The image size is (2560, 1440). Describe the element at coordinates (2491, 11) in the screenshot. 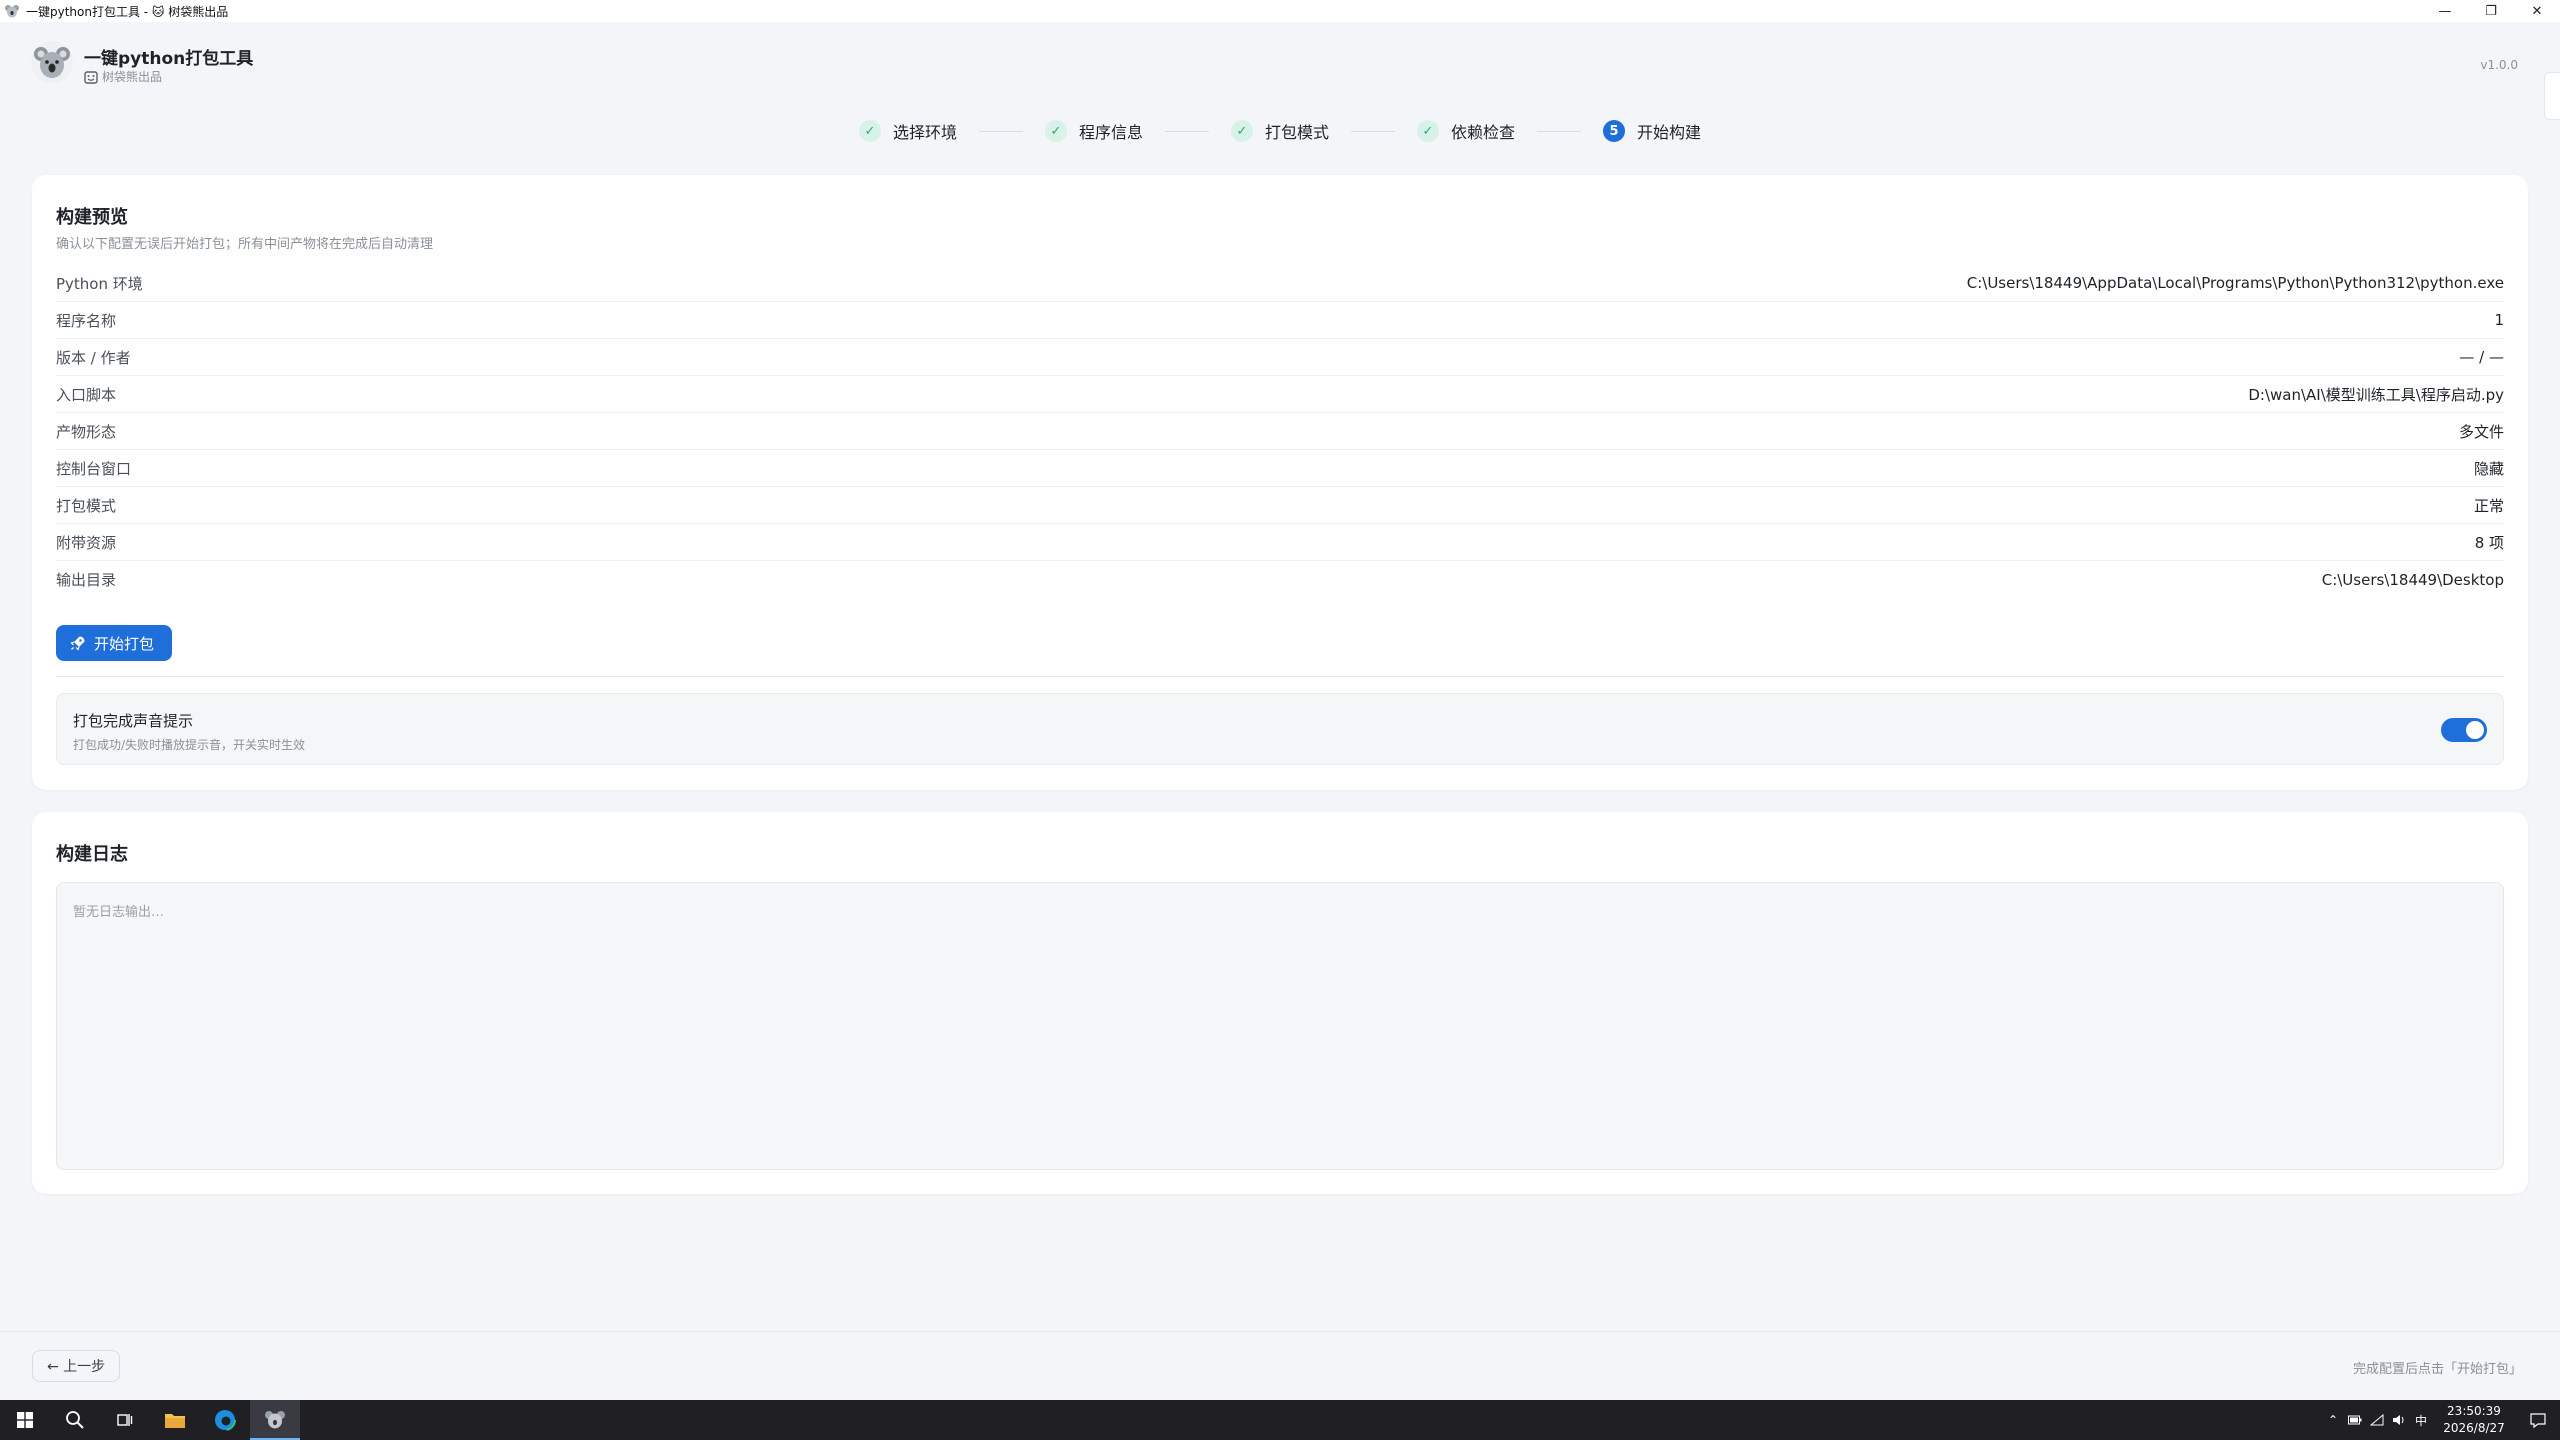

I see `maximize-button: ❐` at that location.